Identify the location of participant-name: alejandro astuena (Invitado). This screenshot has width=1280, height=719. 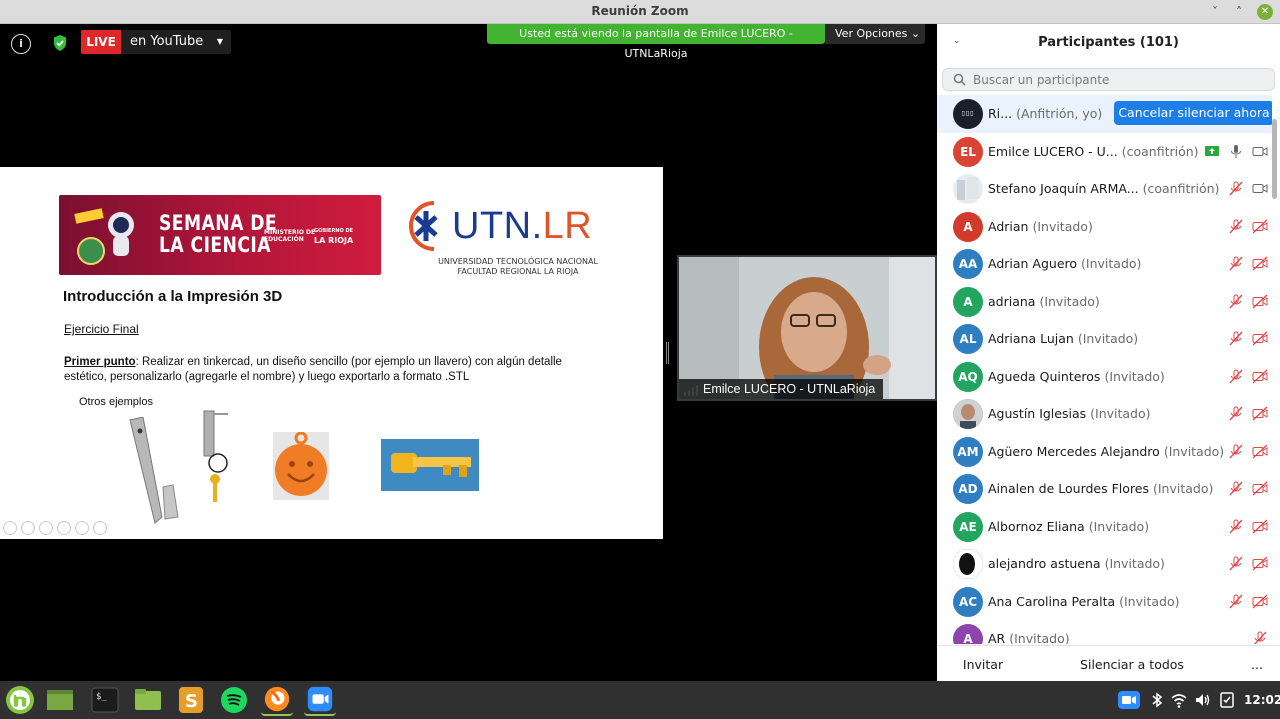
(1076, 563).